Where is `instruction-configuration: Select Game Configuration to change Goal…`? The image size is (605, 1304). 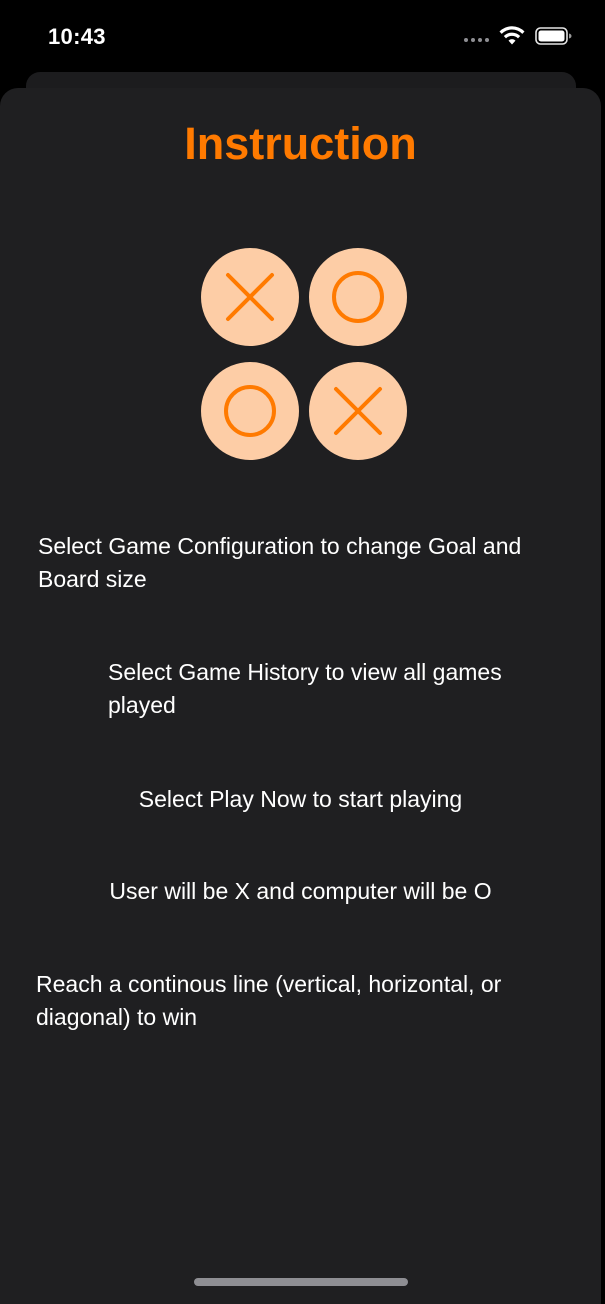 instruction-configuration: Select Game Configuration to change Goal… is located at coordinates (280, 562).